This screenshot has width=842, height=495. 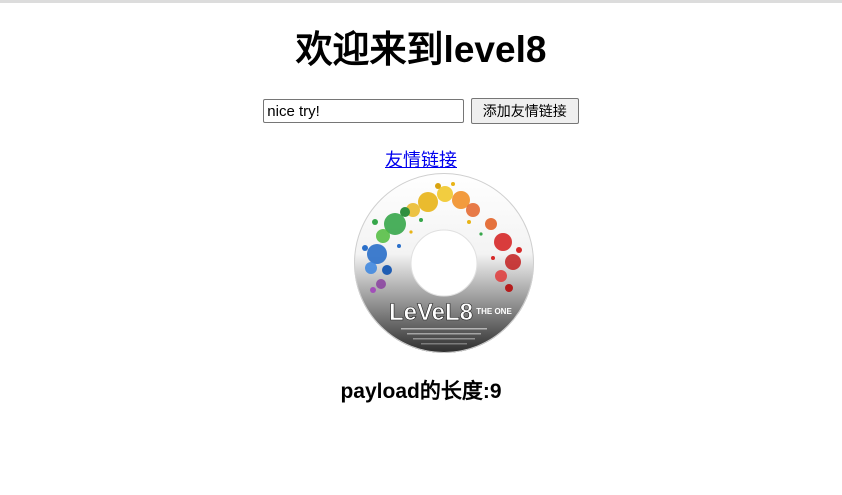 I want to click on cd-disc-graphic: LeVeL8 THE ONE, so click(x=444, y=263).